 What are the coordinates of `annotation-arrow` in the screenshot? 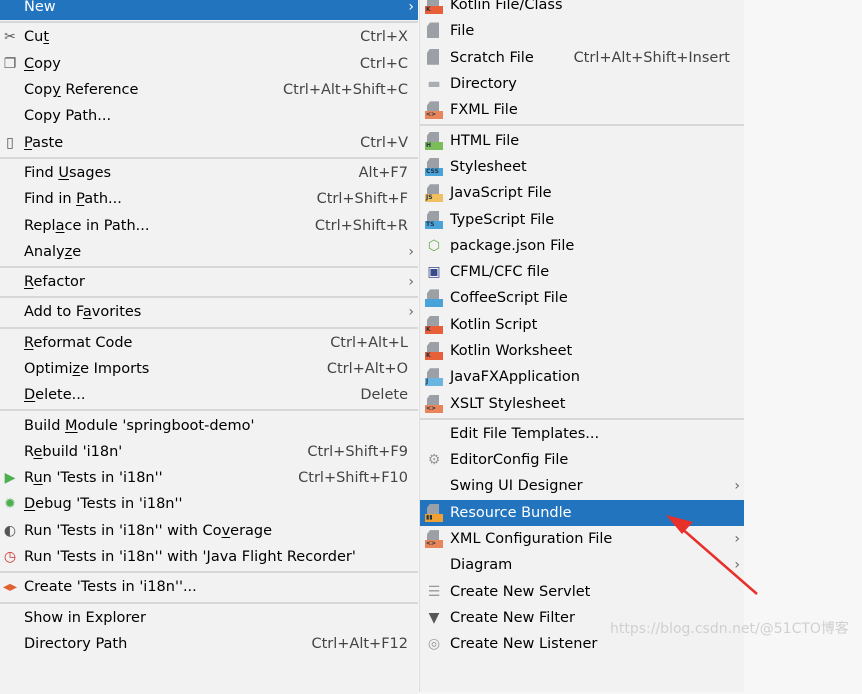 It's located at (712, 555).